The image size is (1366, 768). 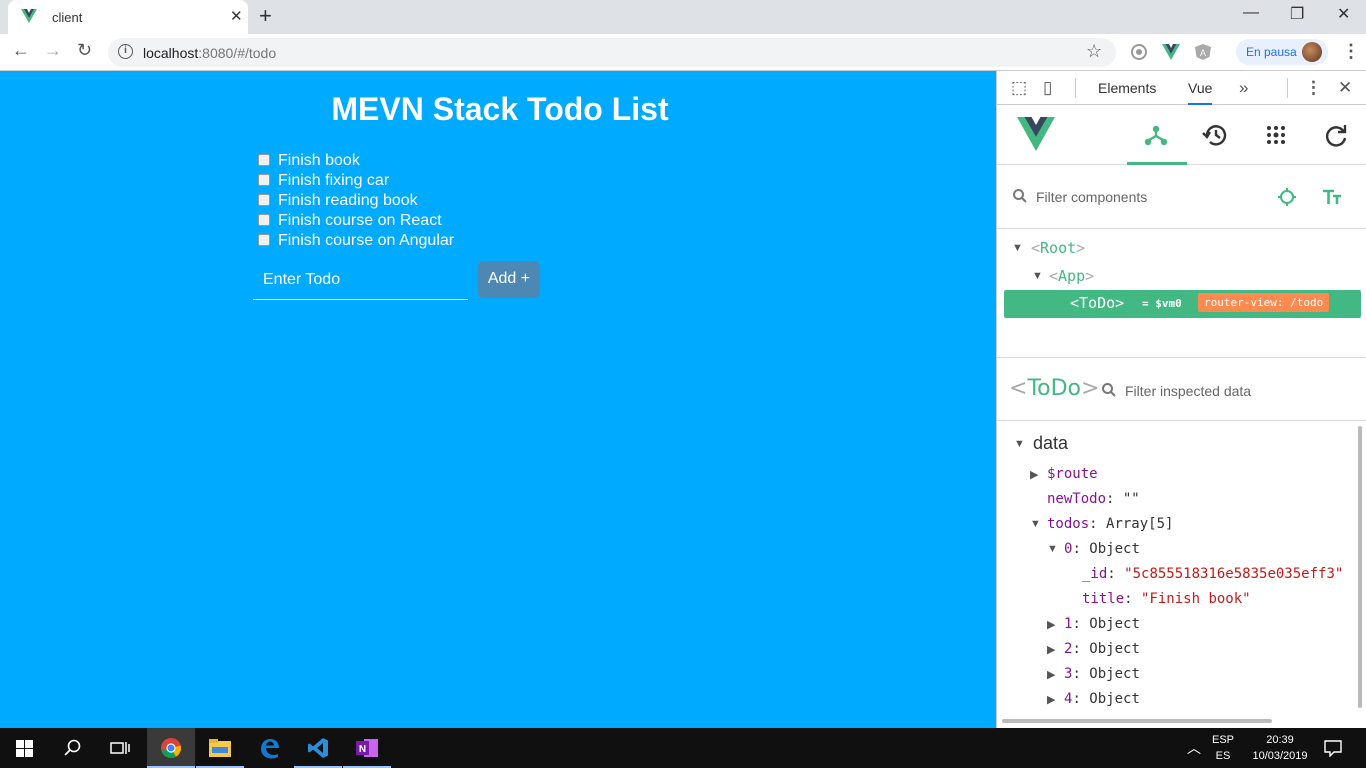 I want to click on angular-extension-icon: A, so click(x=1203, y=52).